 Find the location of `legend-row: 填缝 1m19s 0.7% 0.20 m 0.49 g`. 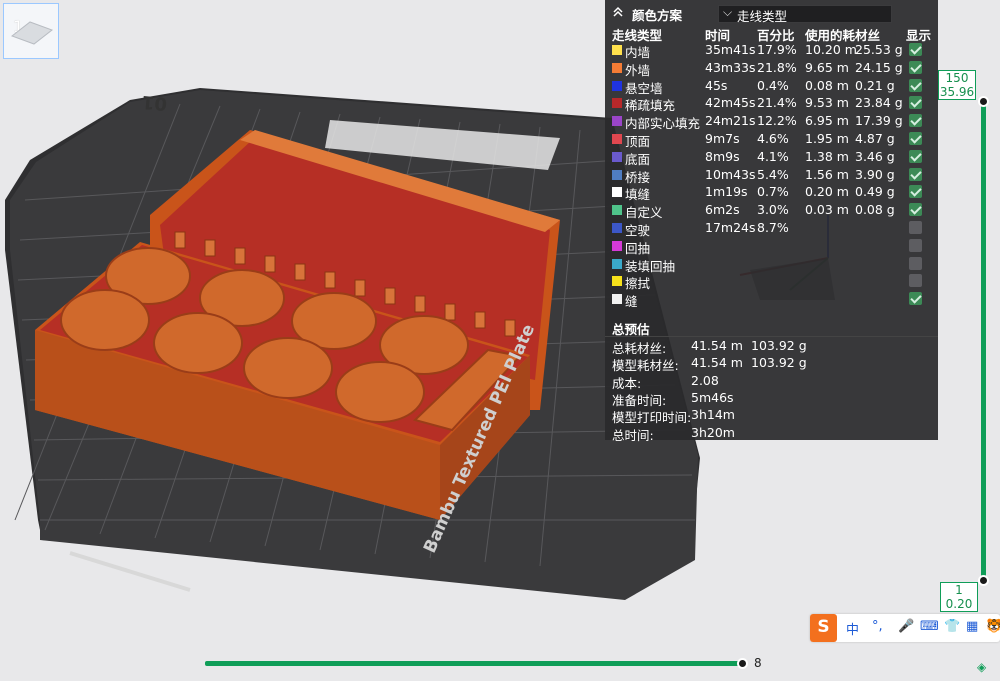

legend-row: 填缝 1m19s 0.7% 0.20 m 0.49 g is located at coordinates (771, 193).